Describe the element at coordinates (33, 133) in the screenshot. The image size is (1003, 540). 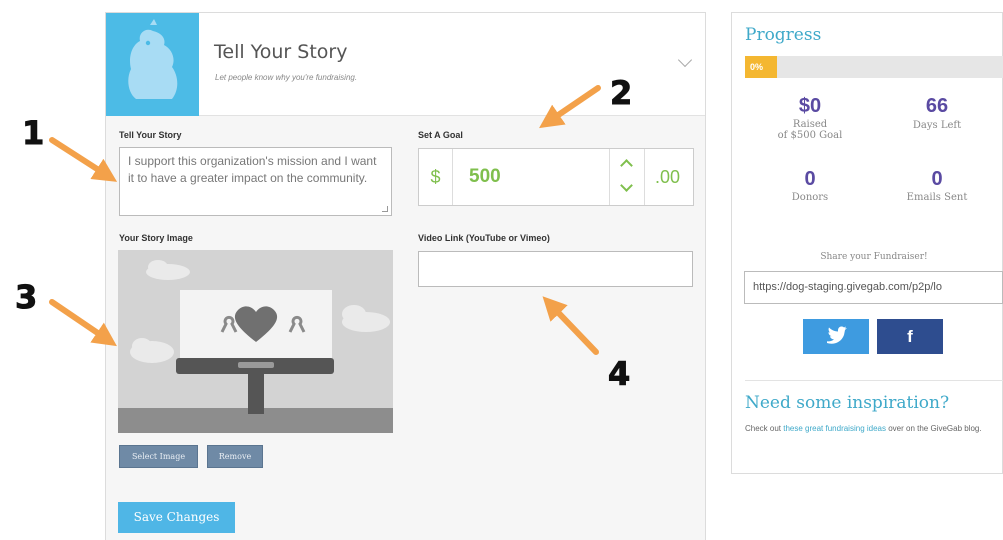
I see `callout-1: 1` at that location.